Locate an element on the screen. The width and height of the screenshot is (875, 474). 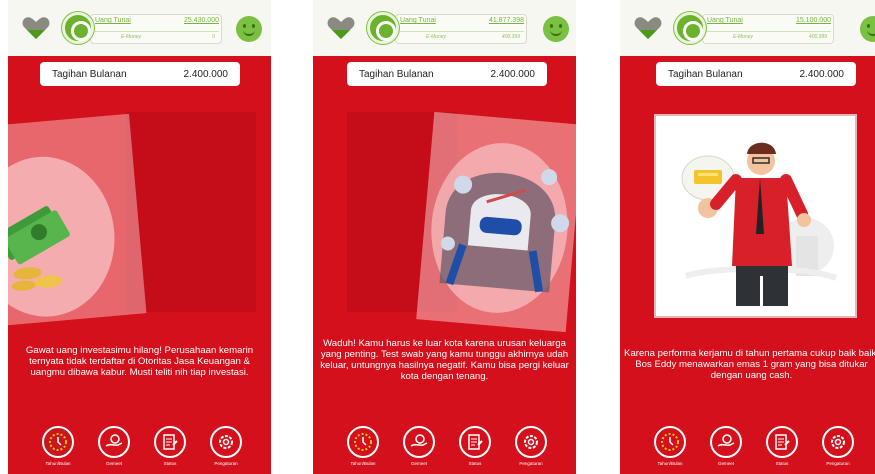
swab-test-illustration is located at coordinates (500, 228).